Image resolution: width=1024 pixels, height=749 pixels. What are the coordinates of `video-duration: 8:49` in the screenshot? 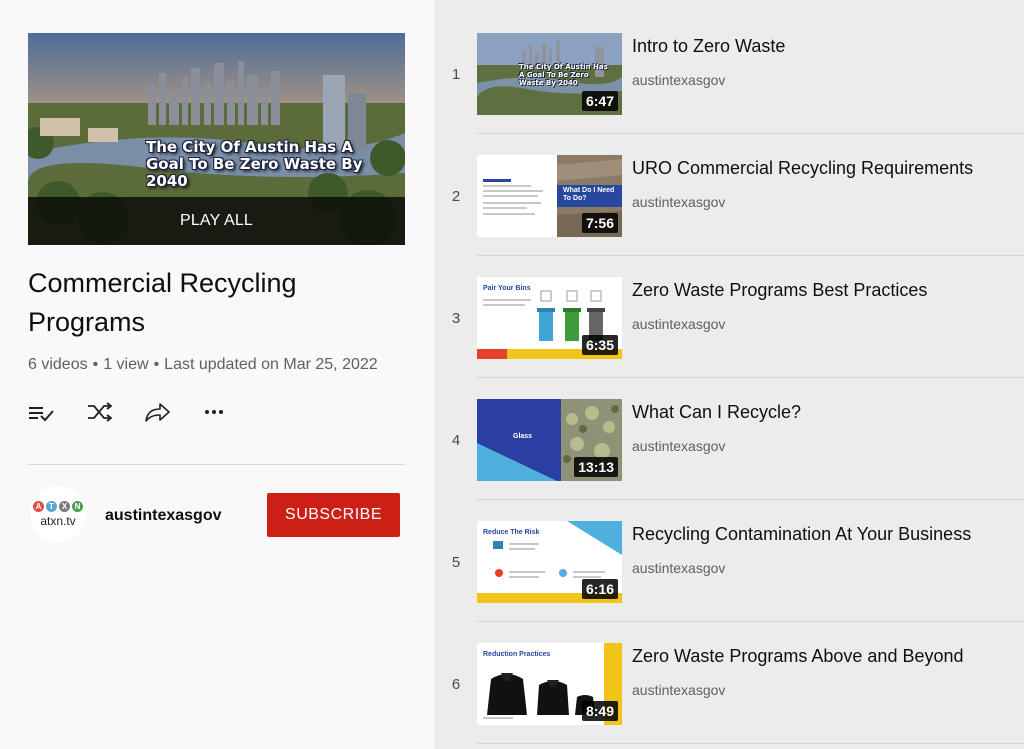 It's located at (599, 711).